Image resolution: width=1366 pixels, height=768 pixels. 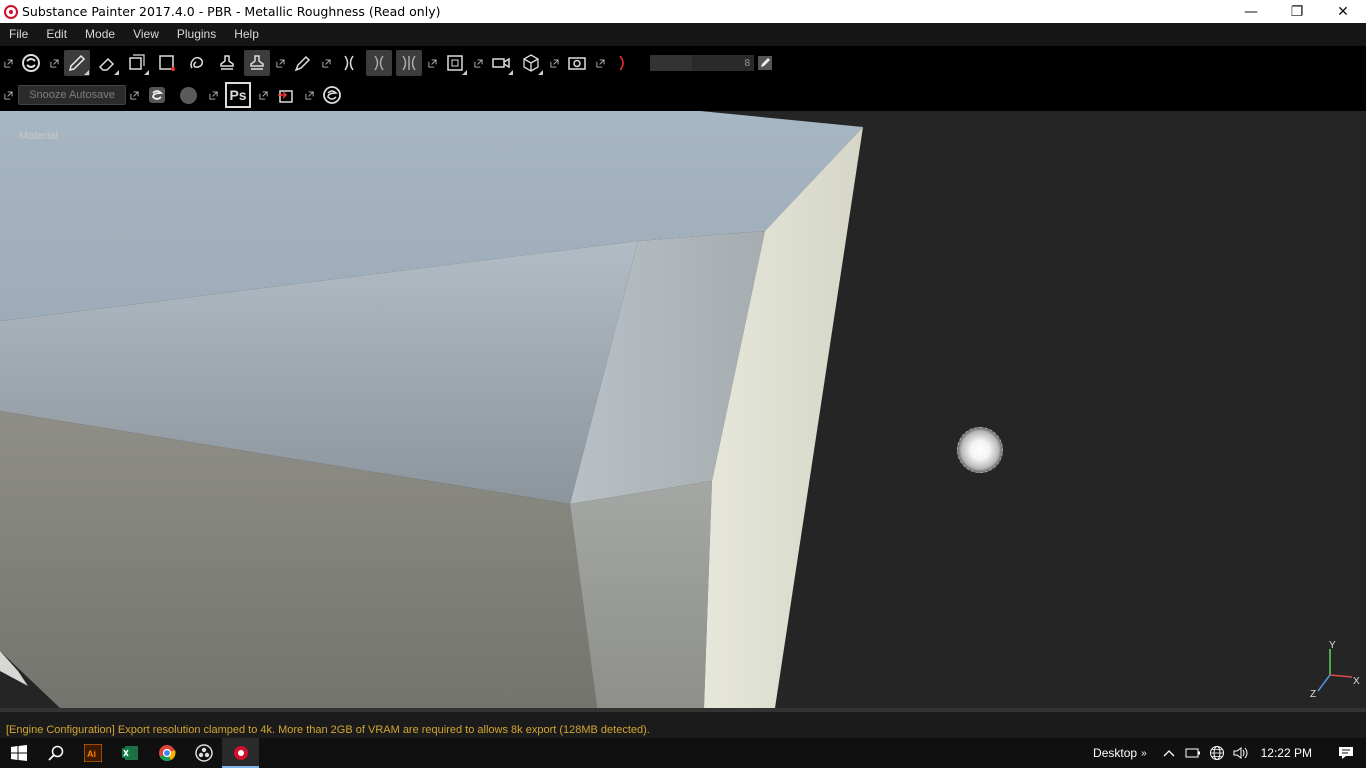 I want to click on eraser-tool-button, so click(x=107, y=63).